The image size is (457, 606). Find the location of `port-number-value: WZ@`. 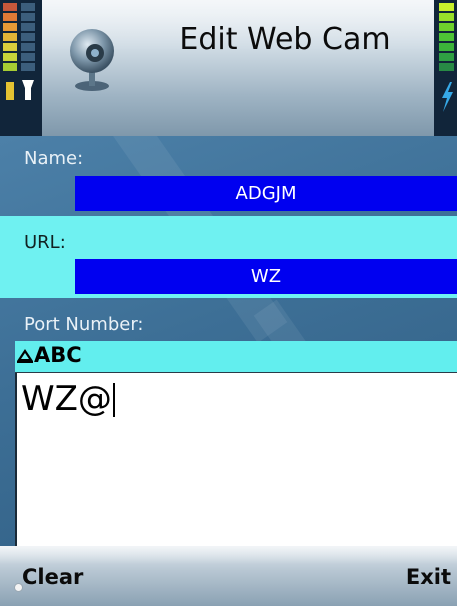

port-number-value: WZ@ is located at coordinates (66, 399).